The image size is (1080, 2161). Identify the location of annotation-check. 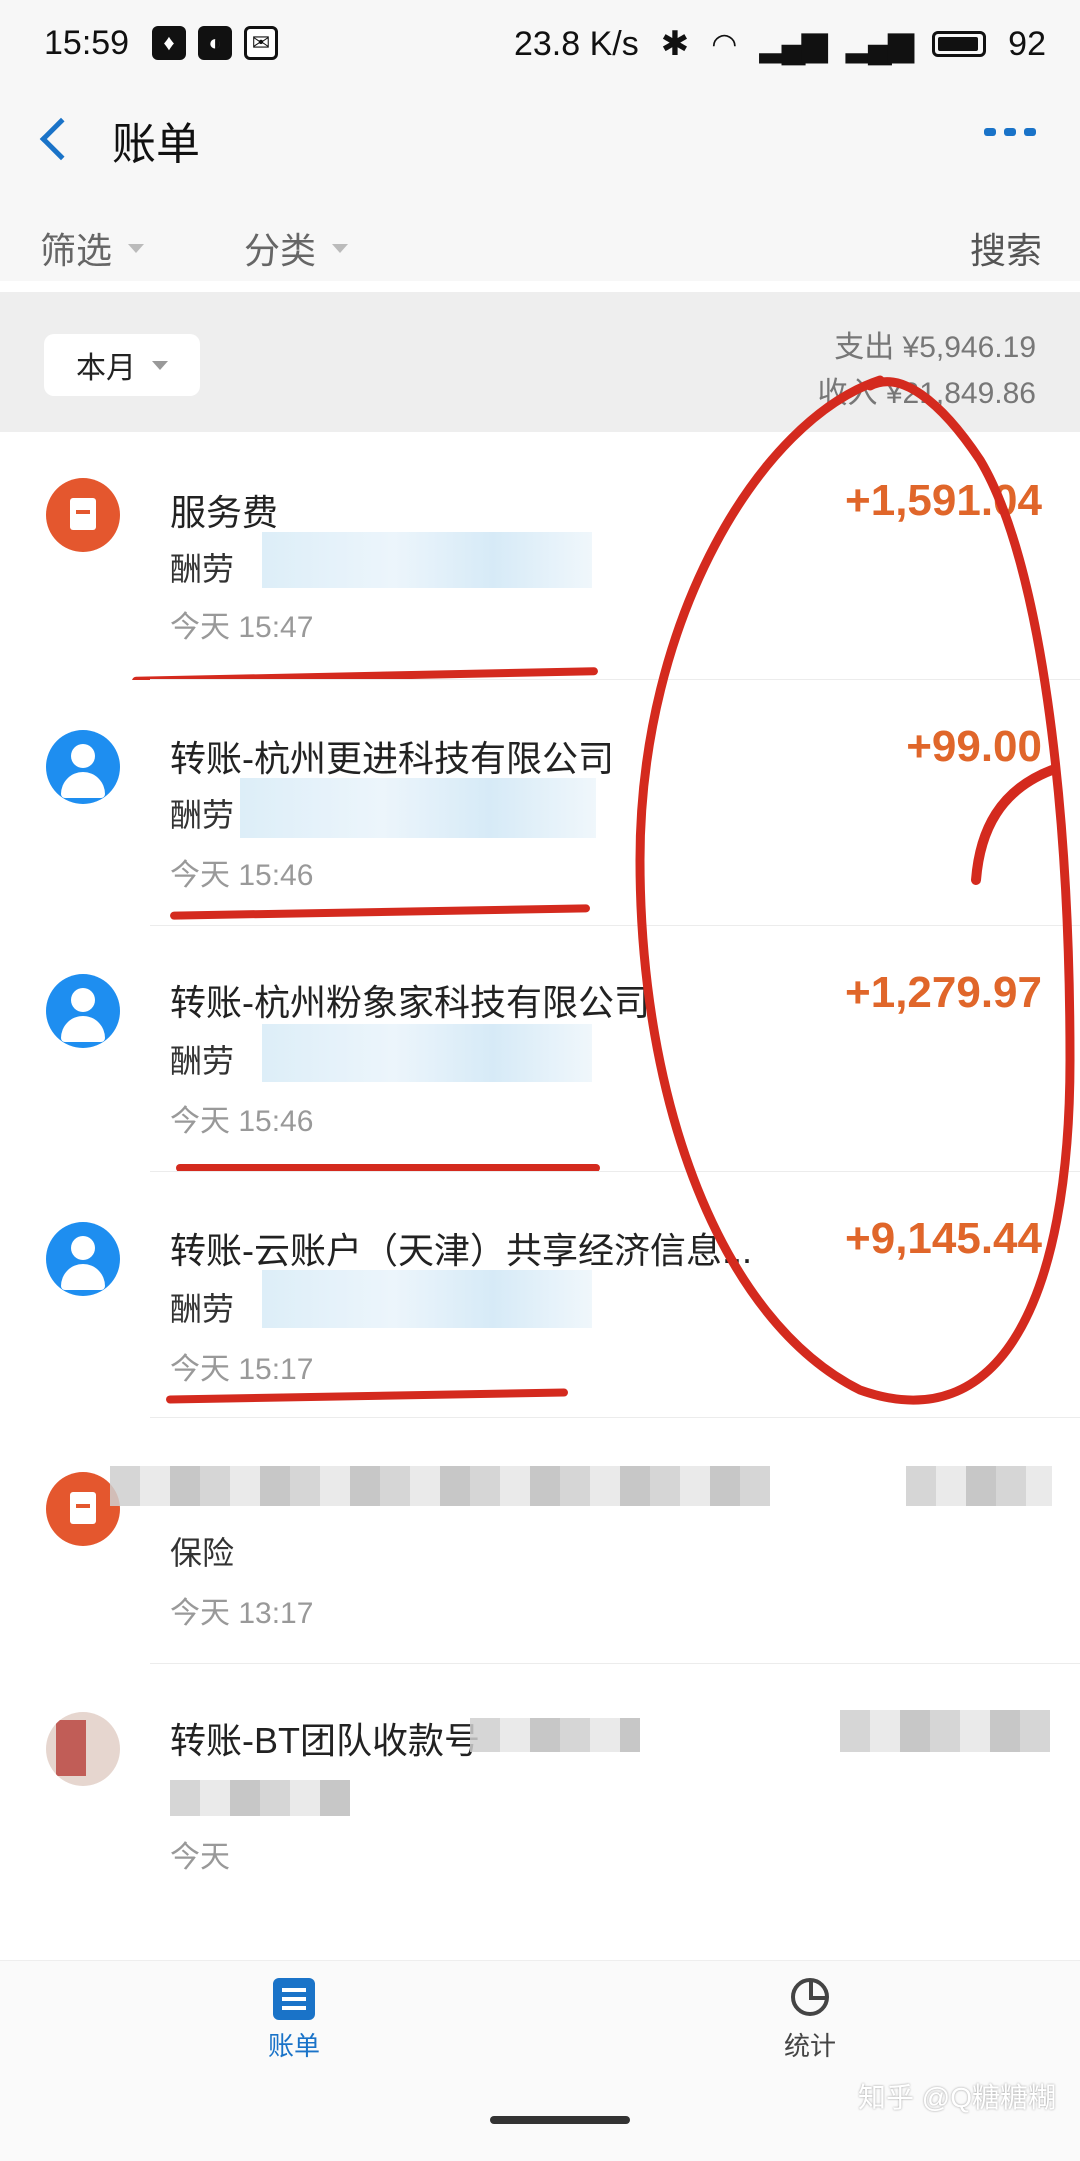
(1014, 825).